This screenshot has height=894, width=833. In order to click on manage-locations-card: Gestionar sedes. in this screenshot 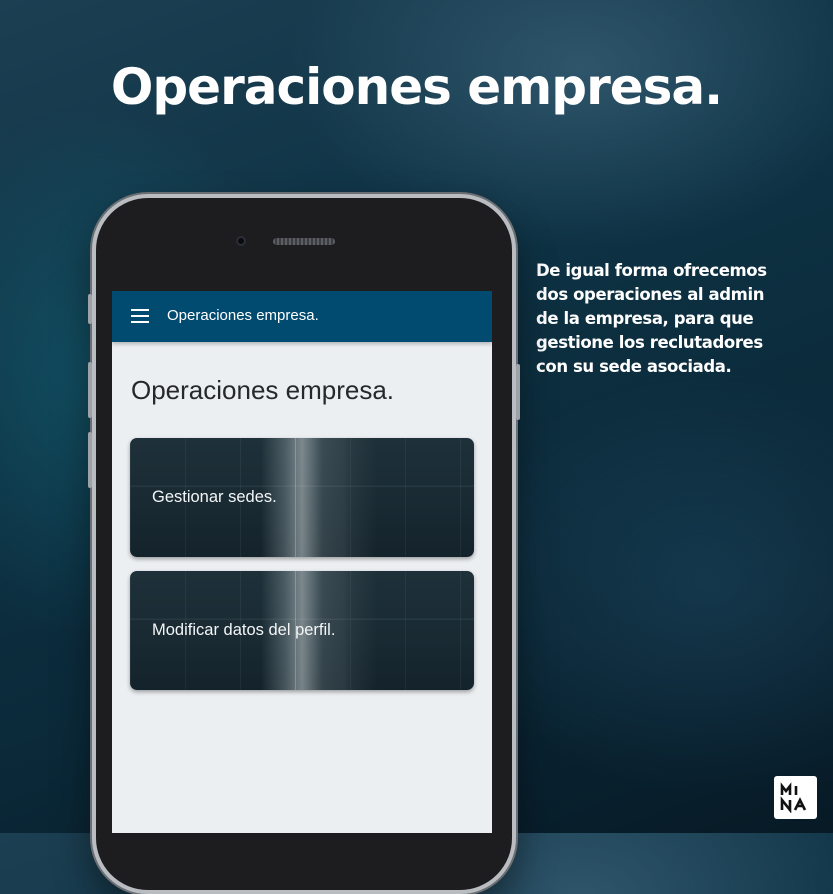, I will do `click(302, 497)`.